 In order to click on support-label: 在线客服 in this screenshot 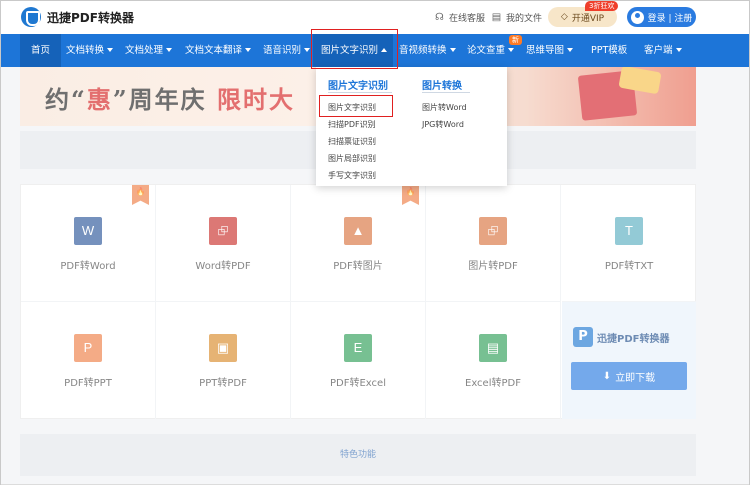, I will do `click(467, 19)`.